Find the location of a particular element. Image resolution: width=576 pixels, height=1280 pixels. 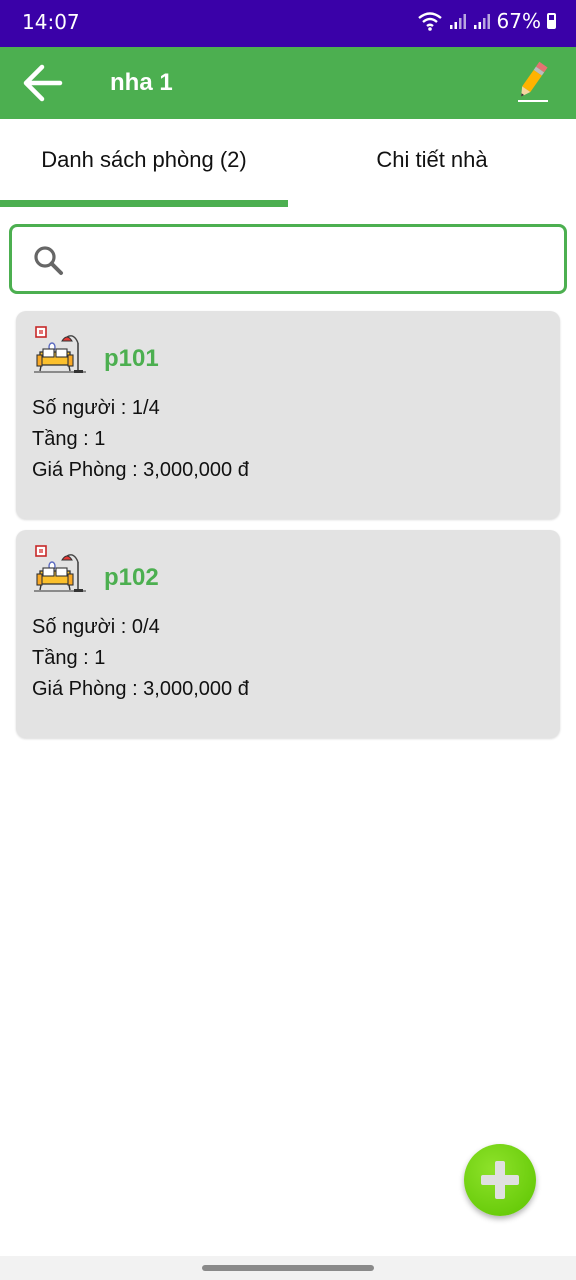

system-nav-bar is located at coordinates (288, 1268).